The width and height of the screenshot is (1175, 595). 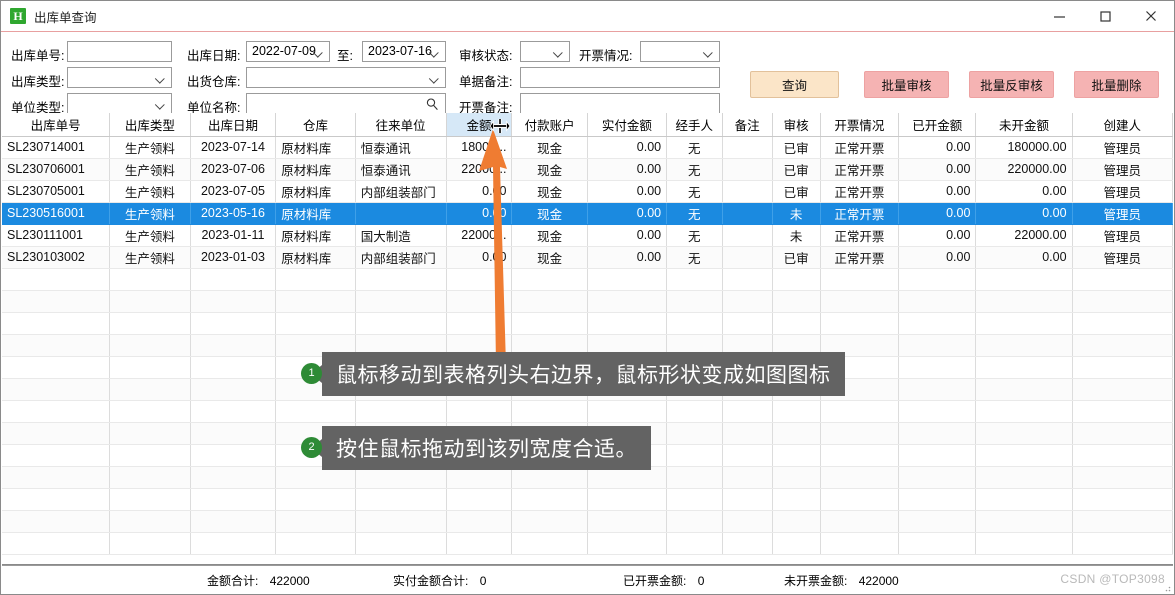 I want to click on out-date-from-combo: 2022-07-09, so click(x=288, y=51).